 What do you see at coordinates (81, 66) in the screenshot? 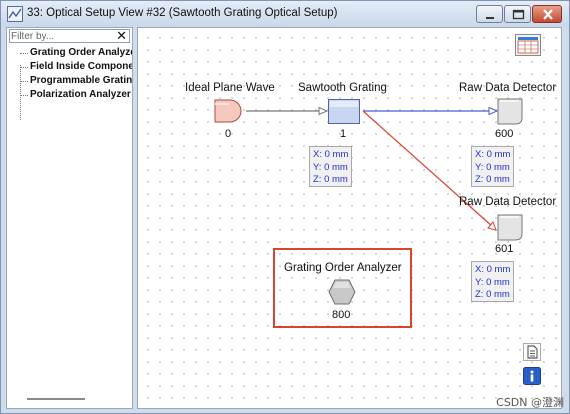
I see `tree-item-label: Field Inside Component` at bounding box center [81, 66].